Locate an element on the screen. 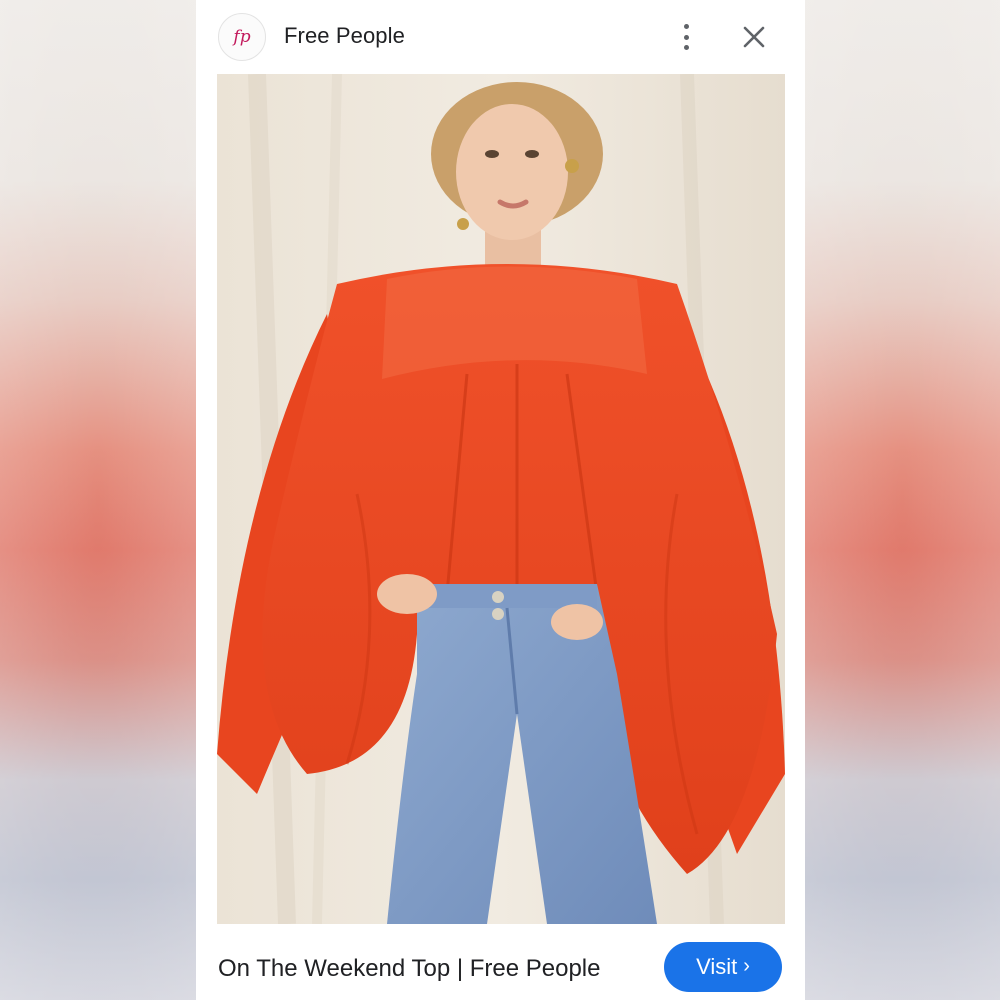  visit-button: Visit › is located at coordinates (723, 967).